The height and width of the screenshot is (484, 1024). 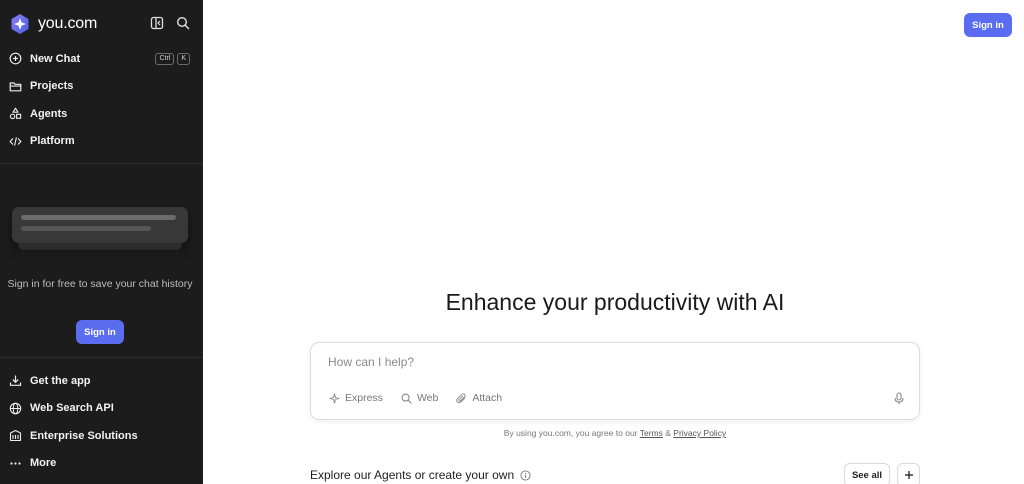 What do you see at coordinates (699, 433) in the screenshot?
I see `privacy-policy-link: Privacy Policy` at bounding box center [699, 433].